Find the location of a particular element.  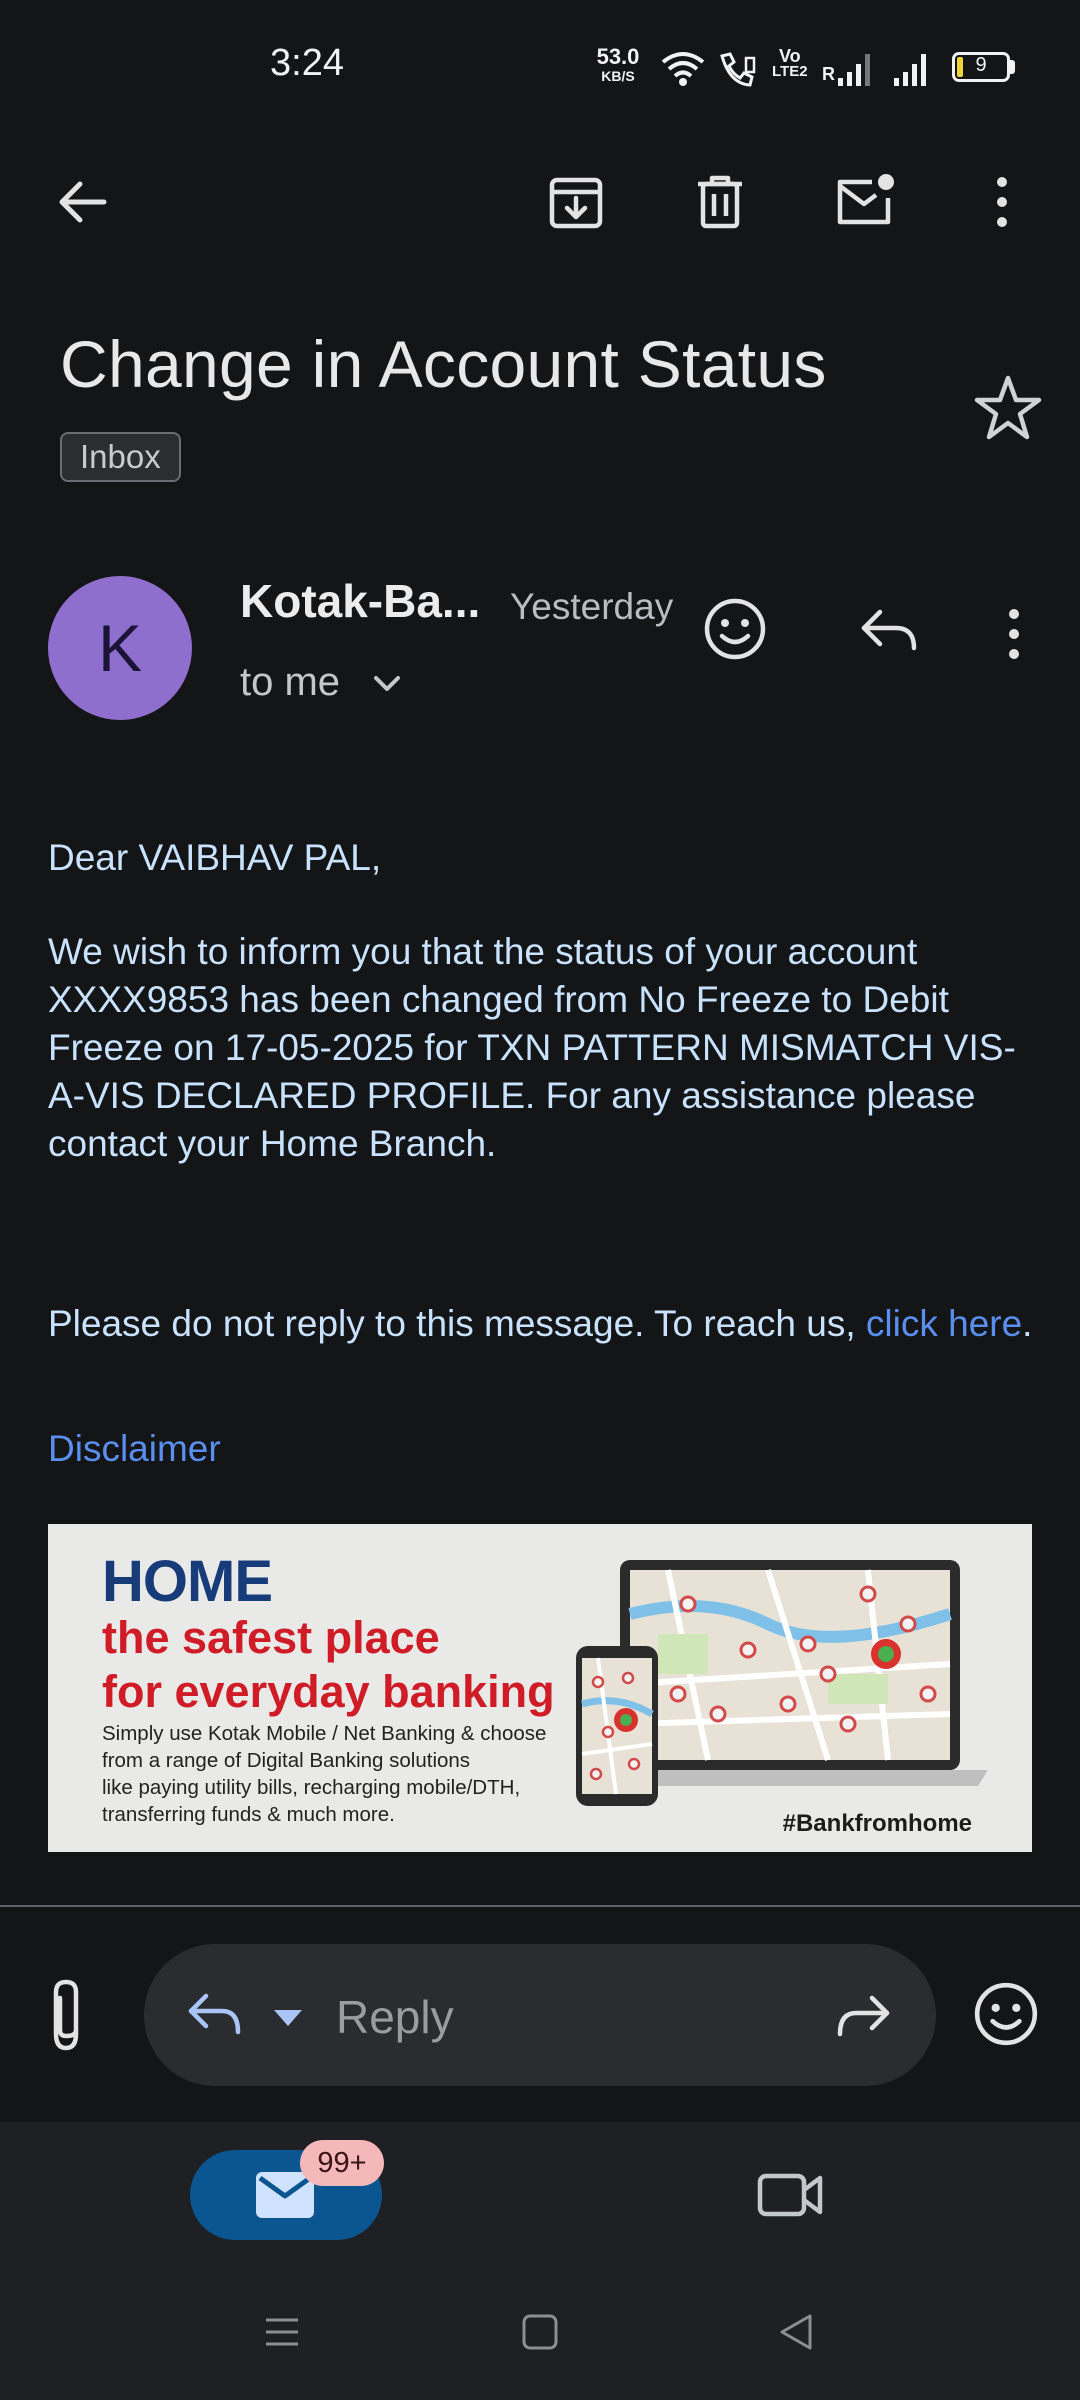

reply-composer is located at coordinates (540, 2015).